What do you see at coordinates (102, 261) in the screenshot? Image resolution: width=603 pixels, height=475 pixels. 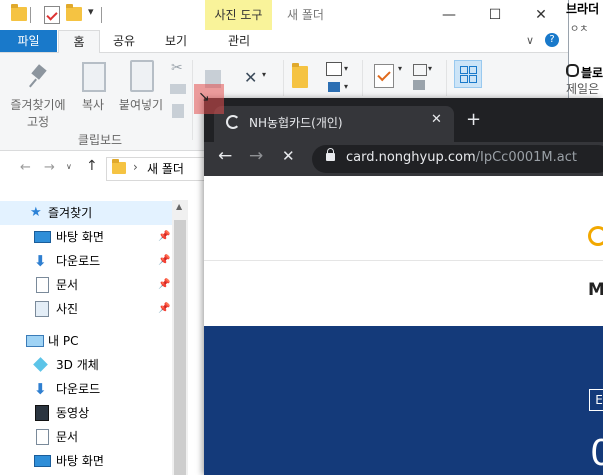 I see `nav-item-downloads: ⬇ 다운로드 📌` at bounding box center [102, 261].